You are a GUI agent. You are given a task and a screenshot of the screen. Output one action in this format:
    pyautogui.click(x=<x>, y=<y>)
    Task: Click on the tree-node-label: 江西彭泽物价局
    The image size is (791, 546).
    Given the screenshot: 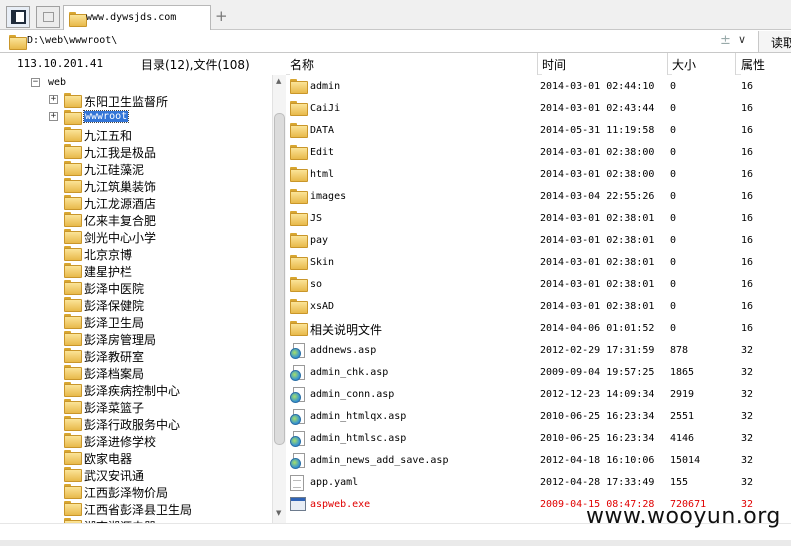 What is the action you would take?
    pyautogui.click(x=126, y=493)
    